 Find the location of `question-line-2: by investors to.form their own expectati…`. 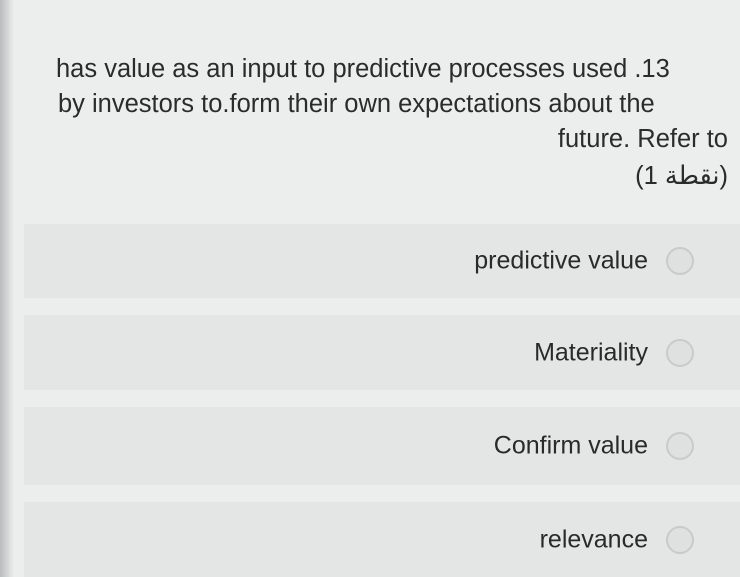

question-line-2: by investors to.form their own expectati… is located at coordinates (356, 104).